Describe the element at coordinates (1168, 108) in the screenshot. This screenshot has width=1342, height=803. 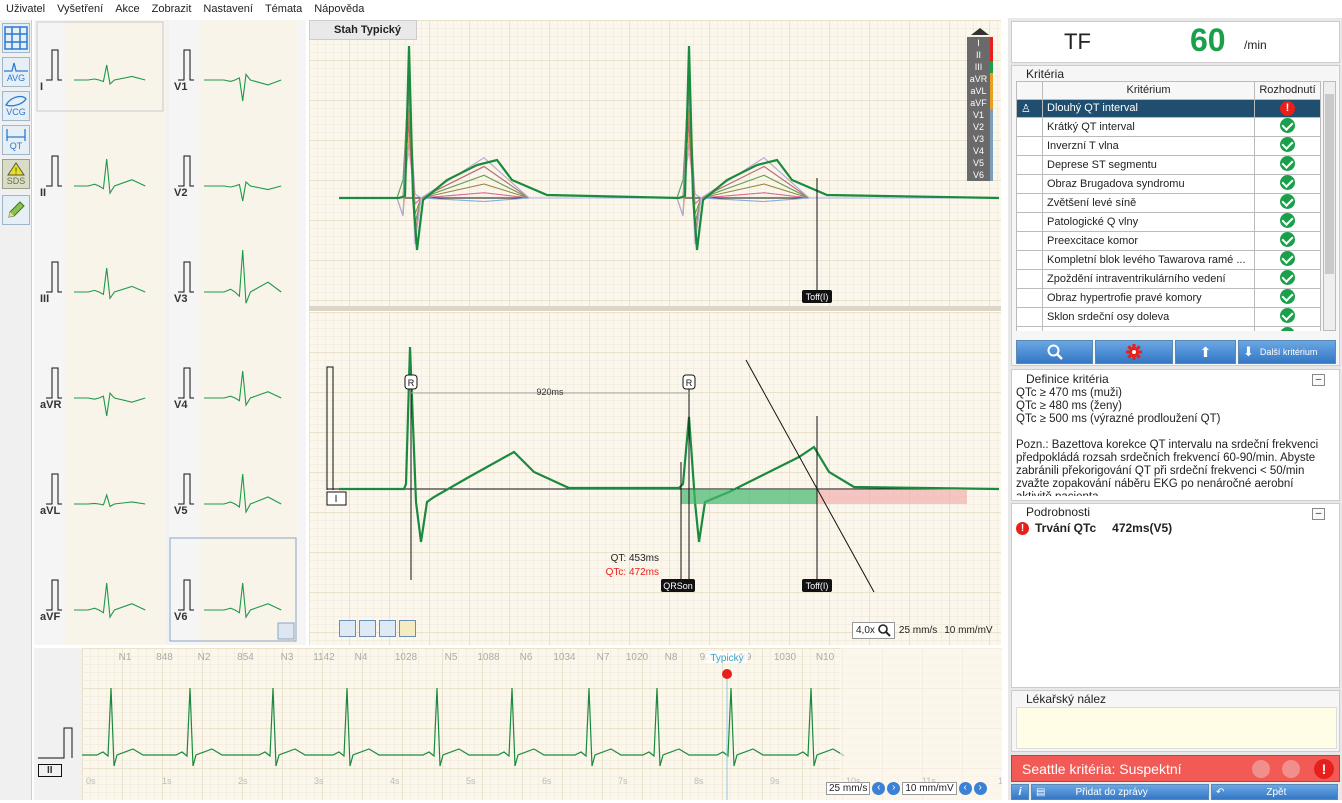
I see `criteria-row: ♙ Dlouhý QT interval!` at that location.